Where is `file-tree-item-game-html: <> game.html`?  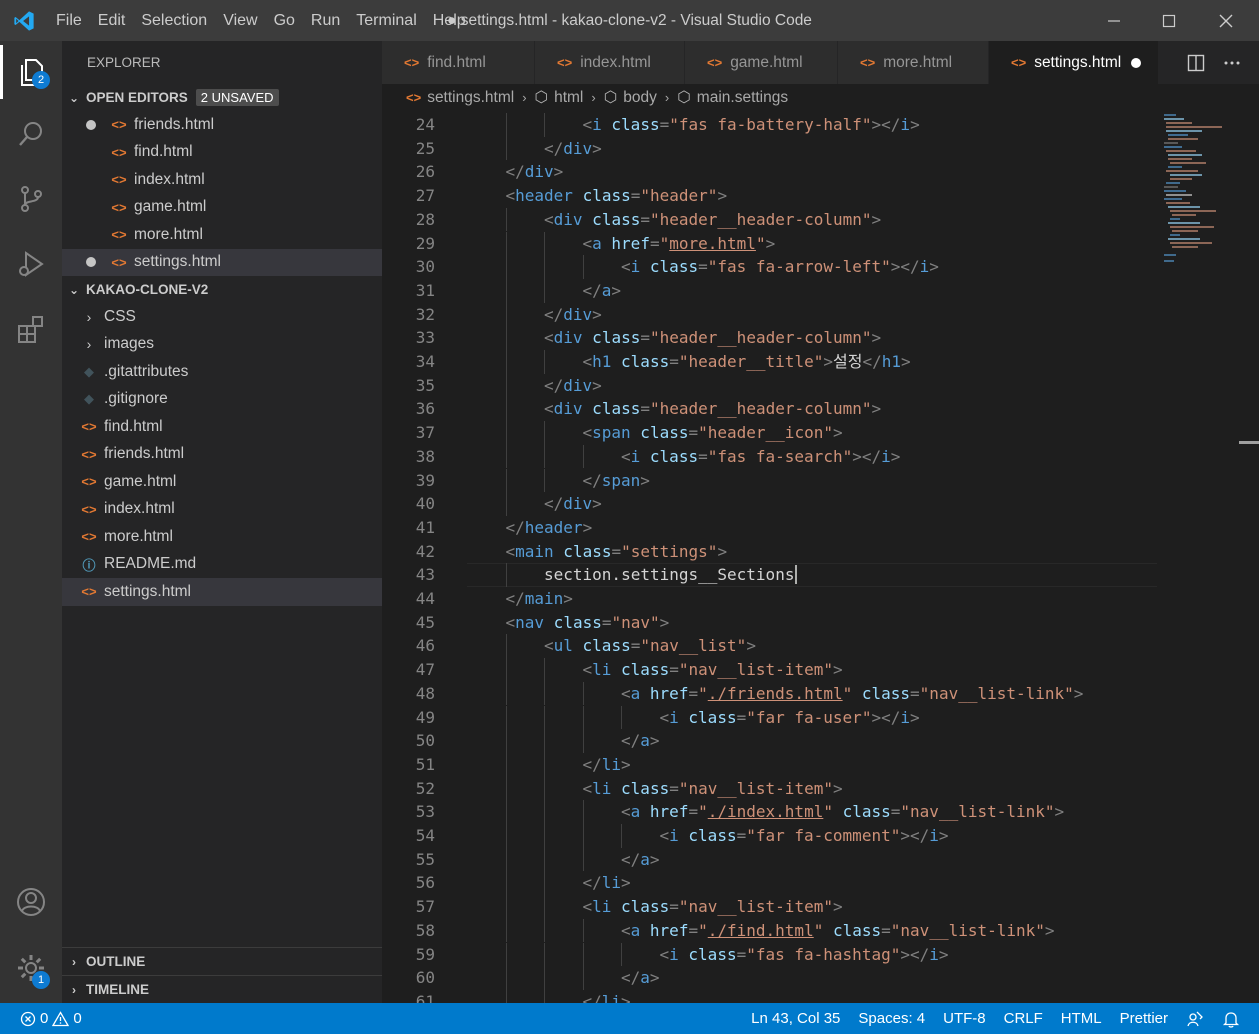 file-tree-item-game-html: <> game.html is located at coordinates (222, 482).